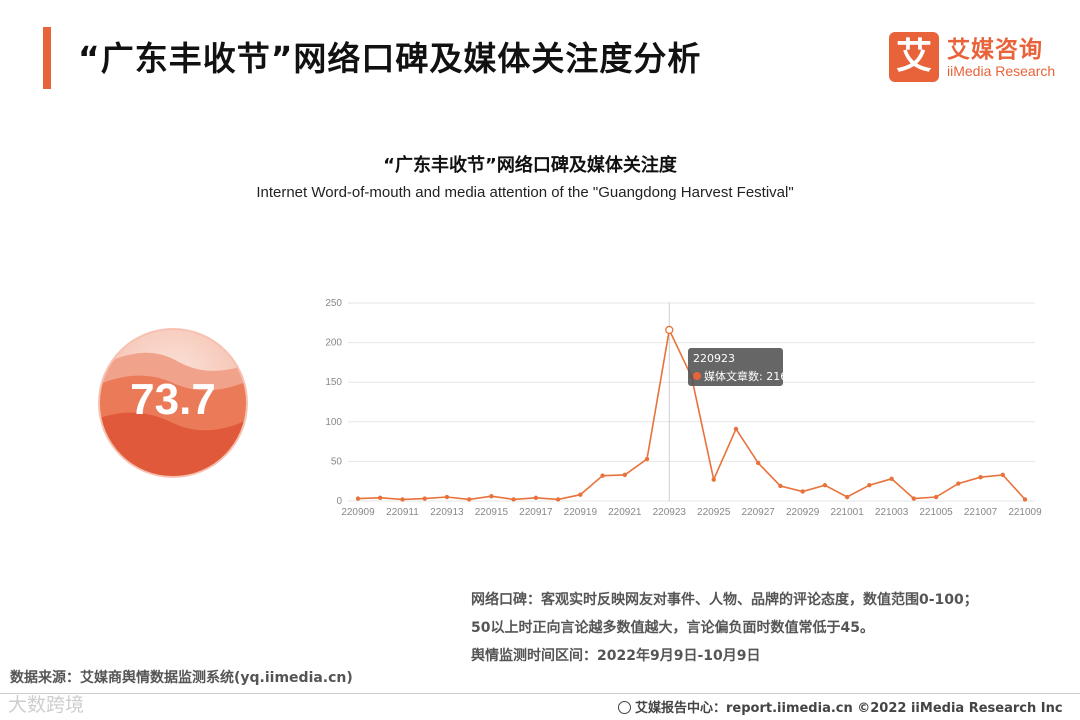 This screenshot has height=720, width=1080. I want to click on globe-icon, so click(624, 707).